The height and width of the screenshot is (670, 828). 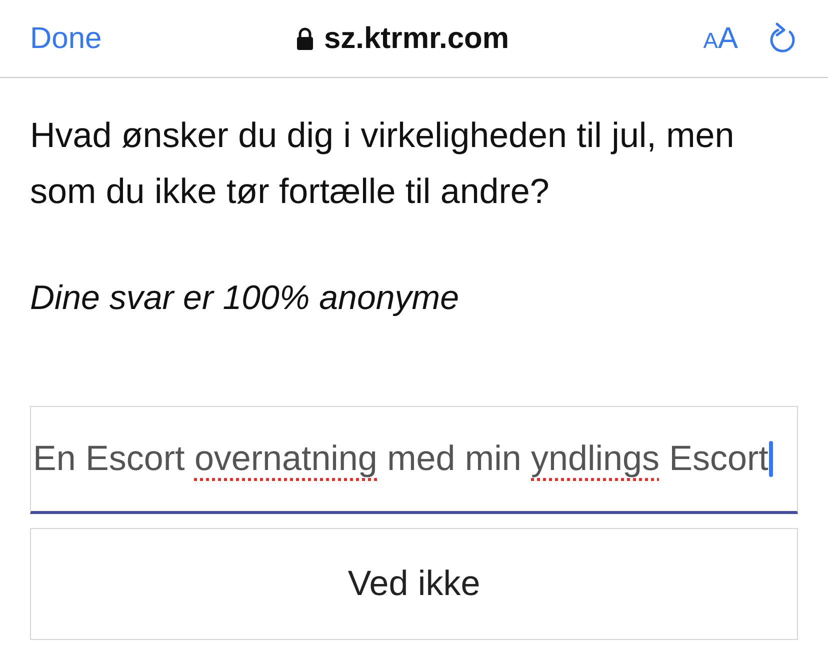 I want to click on question-text: Hvad ønsker du dig i virkeligheden til jul, men som du ikke tør fortælle til andre?, so click(x=383, y=164).